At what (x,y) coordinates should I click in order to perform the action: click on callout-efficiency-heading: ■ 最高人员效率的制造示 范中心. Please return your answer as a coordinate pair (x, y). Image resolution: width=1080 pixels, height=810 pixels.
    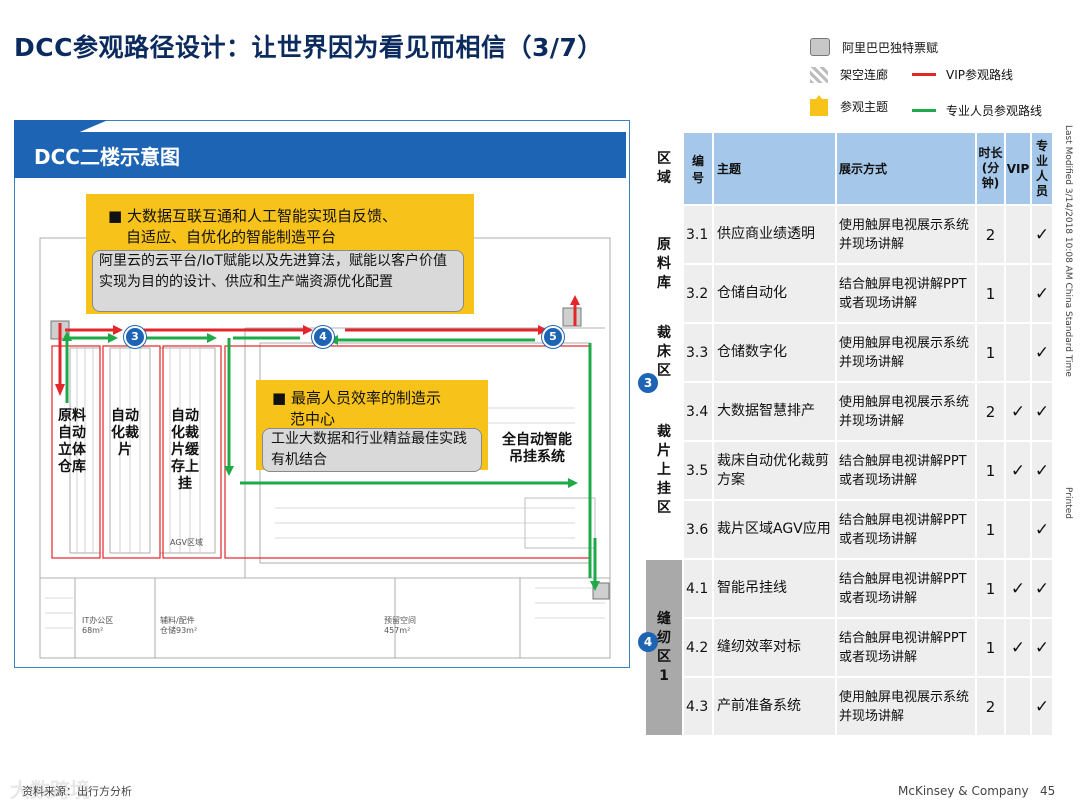
    Looking at the image, I should click on (356, 408).